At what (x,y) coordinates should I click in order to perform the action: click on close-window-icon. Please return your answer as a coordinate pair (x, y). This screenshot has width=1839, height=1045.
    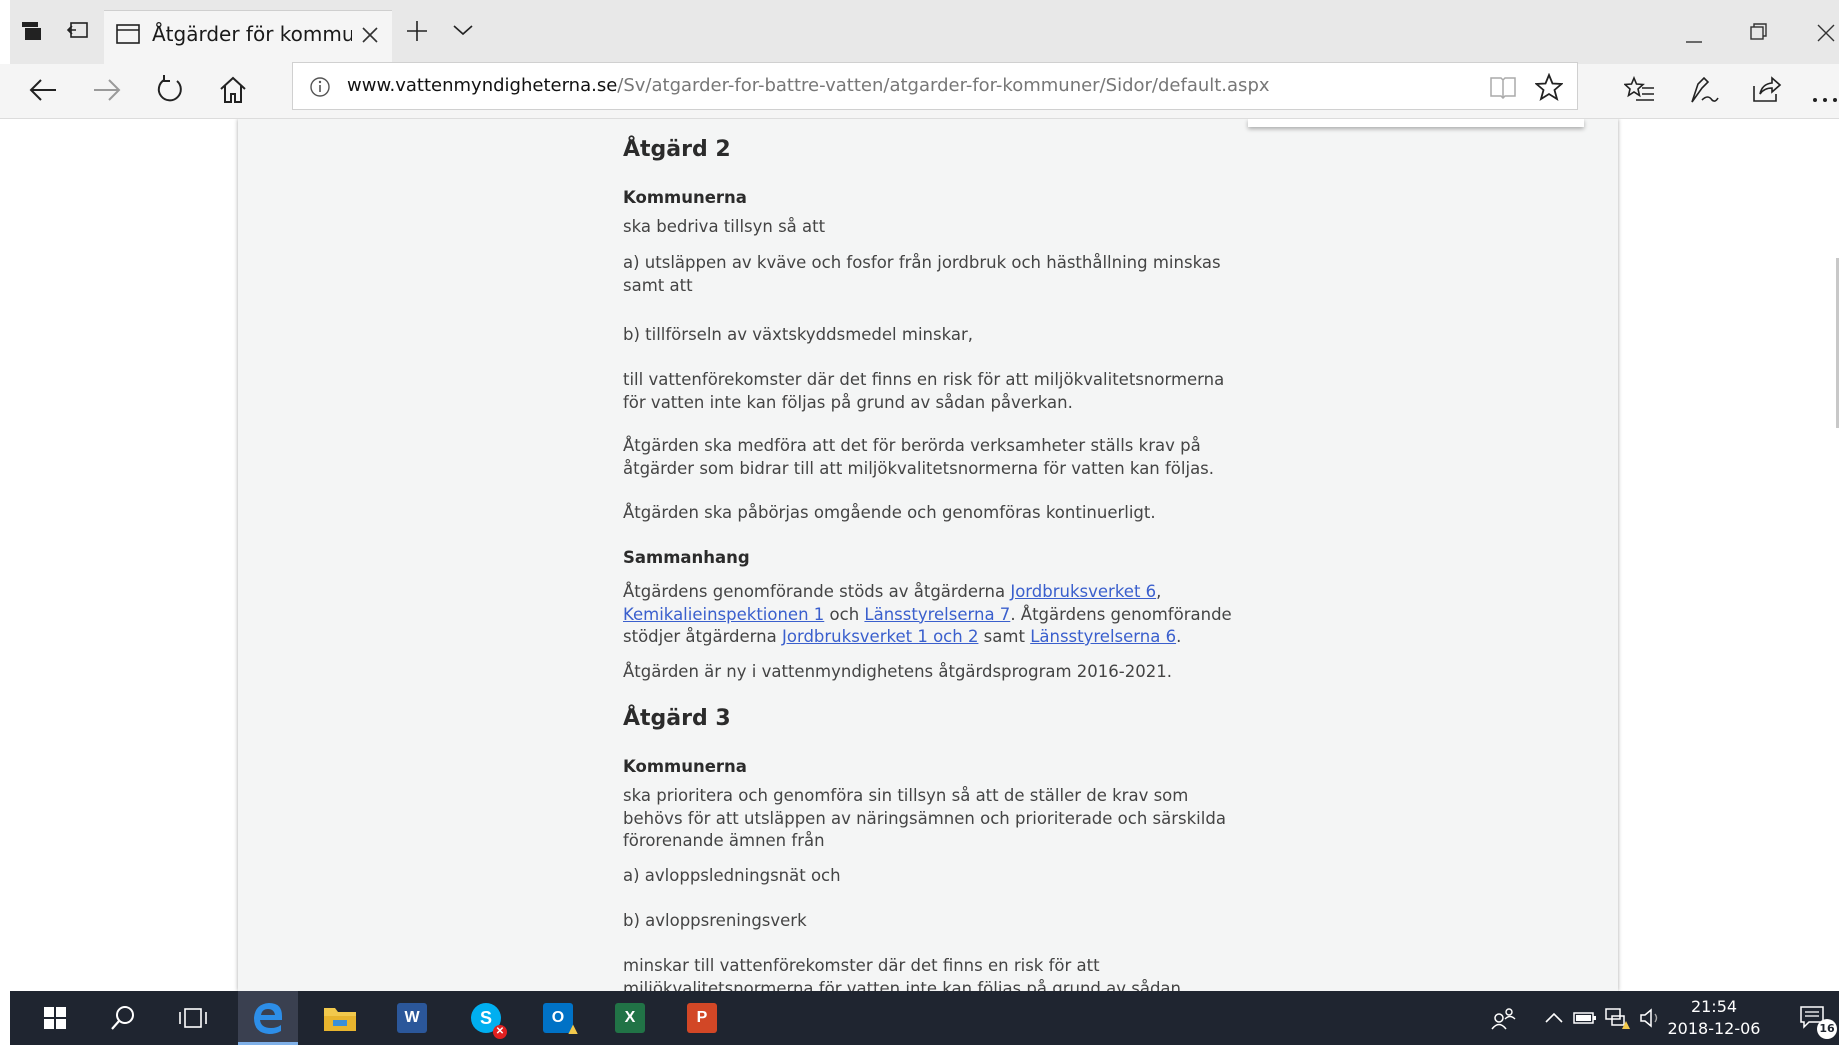
    Looking at the image, I should click on (1826, 35).